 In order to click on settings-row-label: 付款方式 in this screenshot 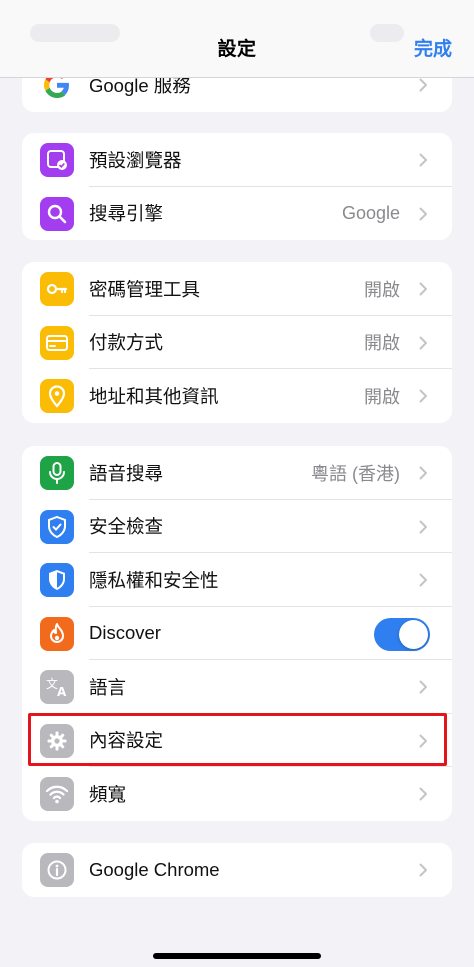, I will do `click(126, 343)`.